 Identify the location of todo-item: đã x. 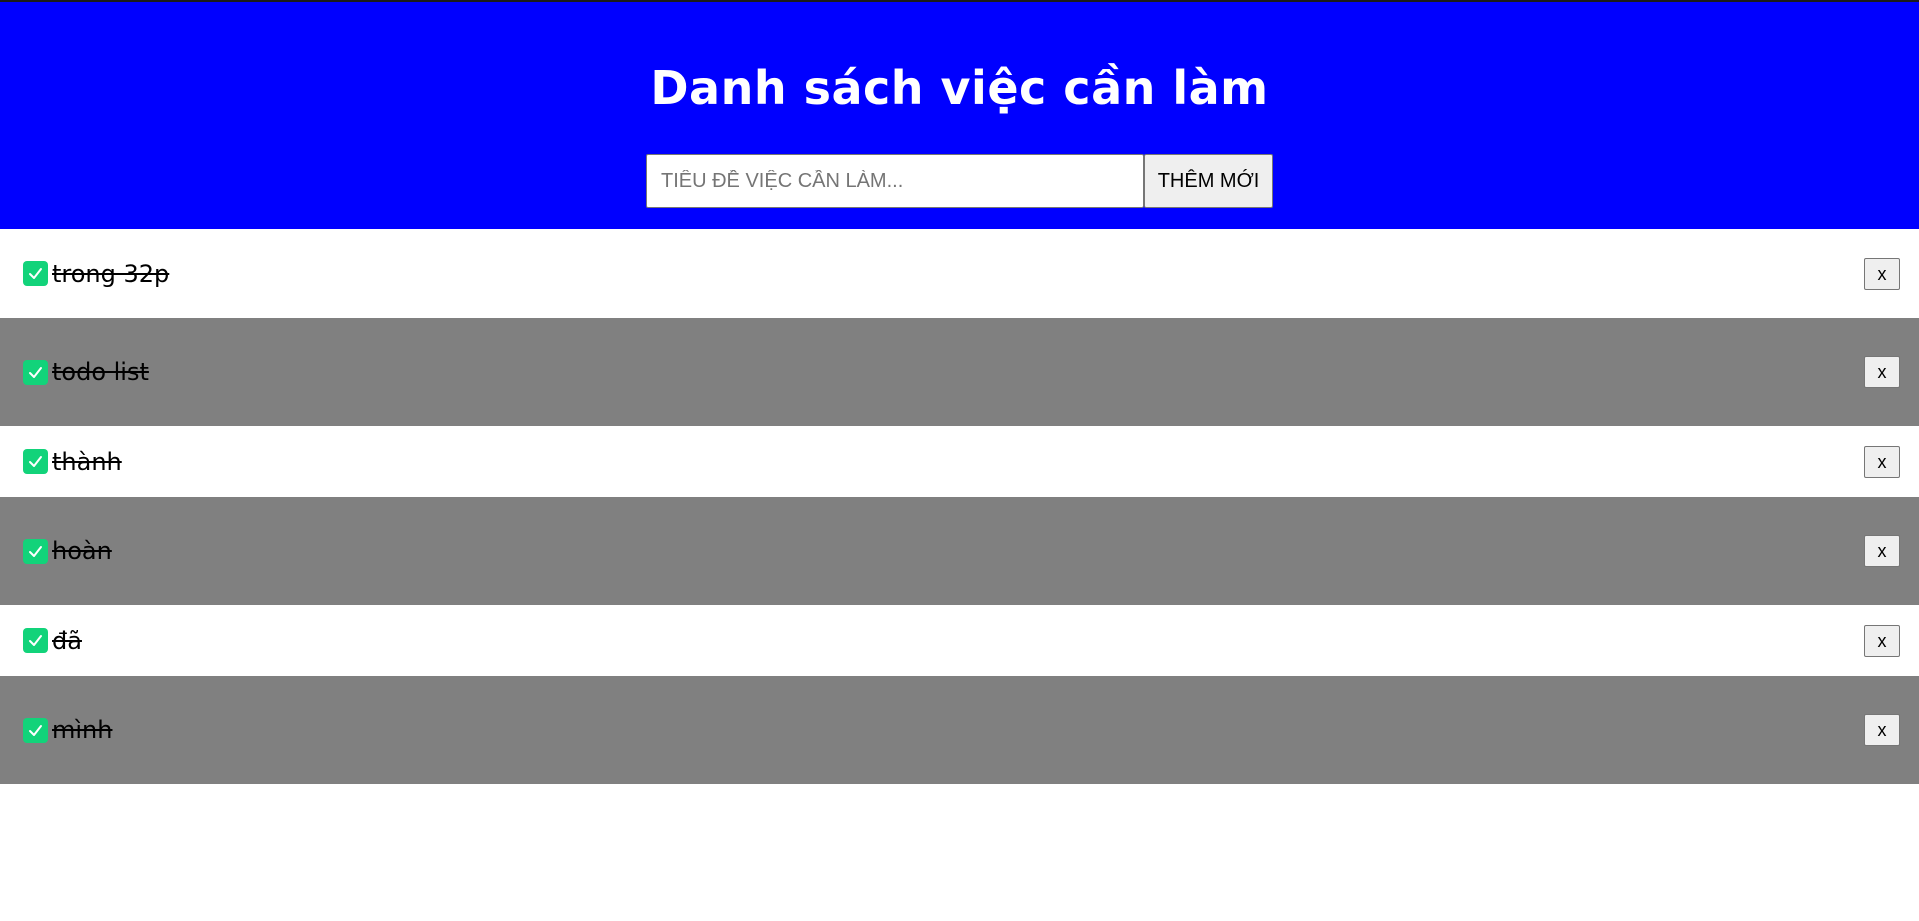
(959, 640).